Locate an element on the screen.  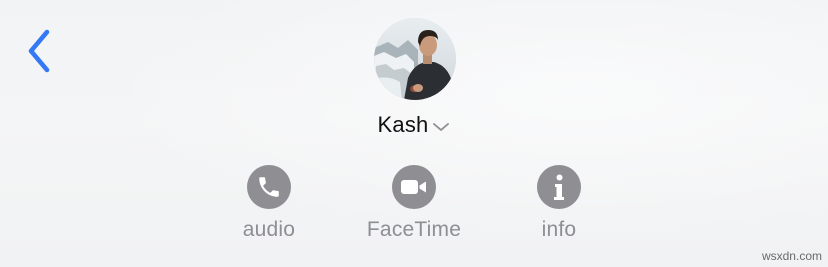
audio-button: audio is located at coordinates (269, 203).